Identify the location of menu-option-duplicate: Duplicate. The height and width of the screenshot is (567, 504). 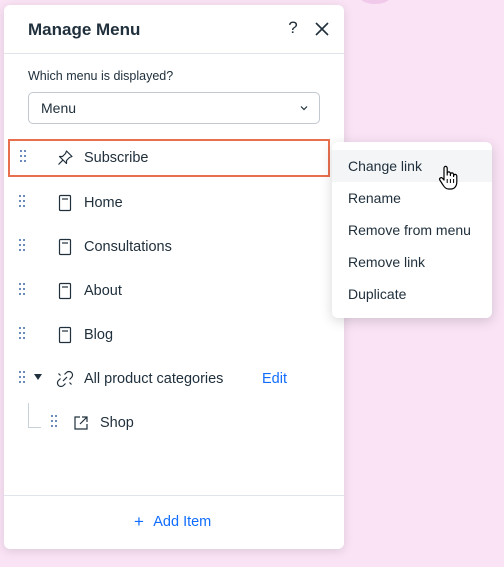
(412, 294).